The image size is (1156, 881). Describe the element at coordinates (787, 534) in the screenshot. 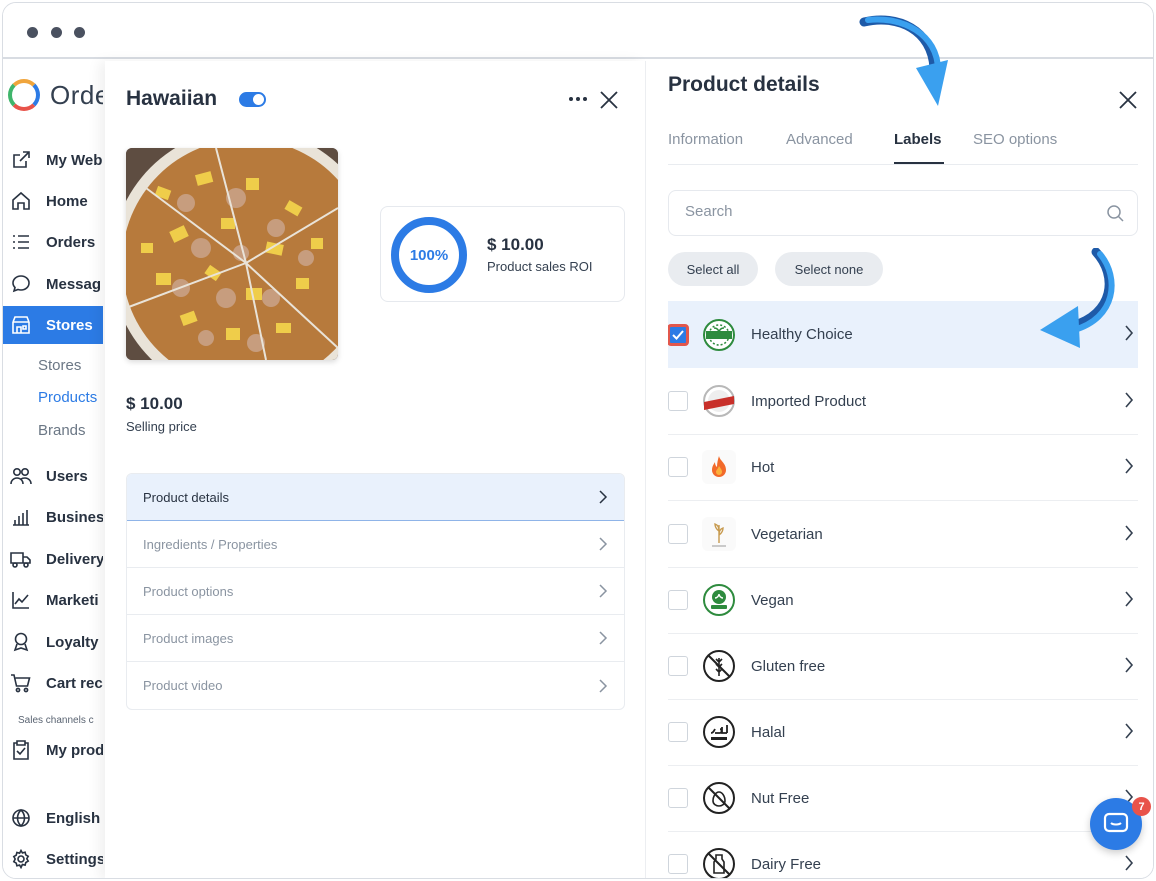

I see `label-name: Vegetarian` at that location.